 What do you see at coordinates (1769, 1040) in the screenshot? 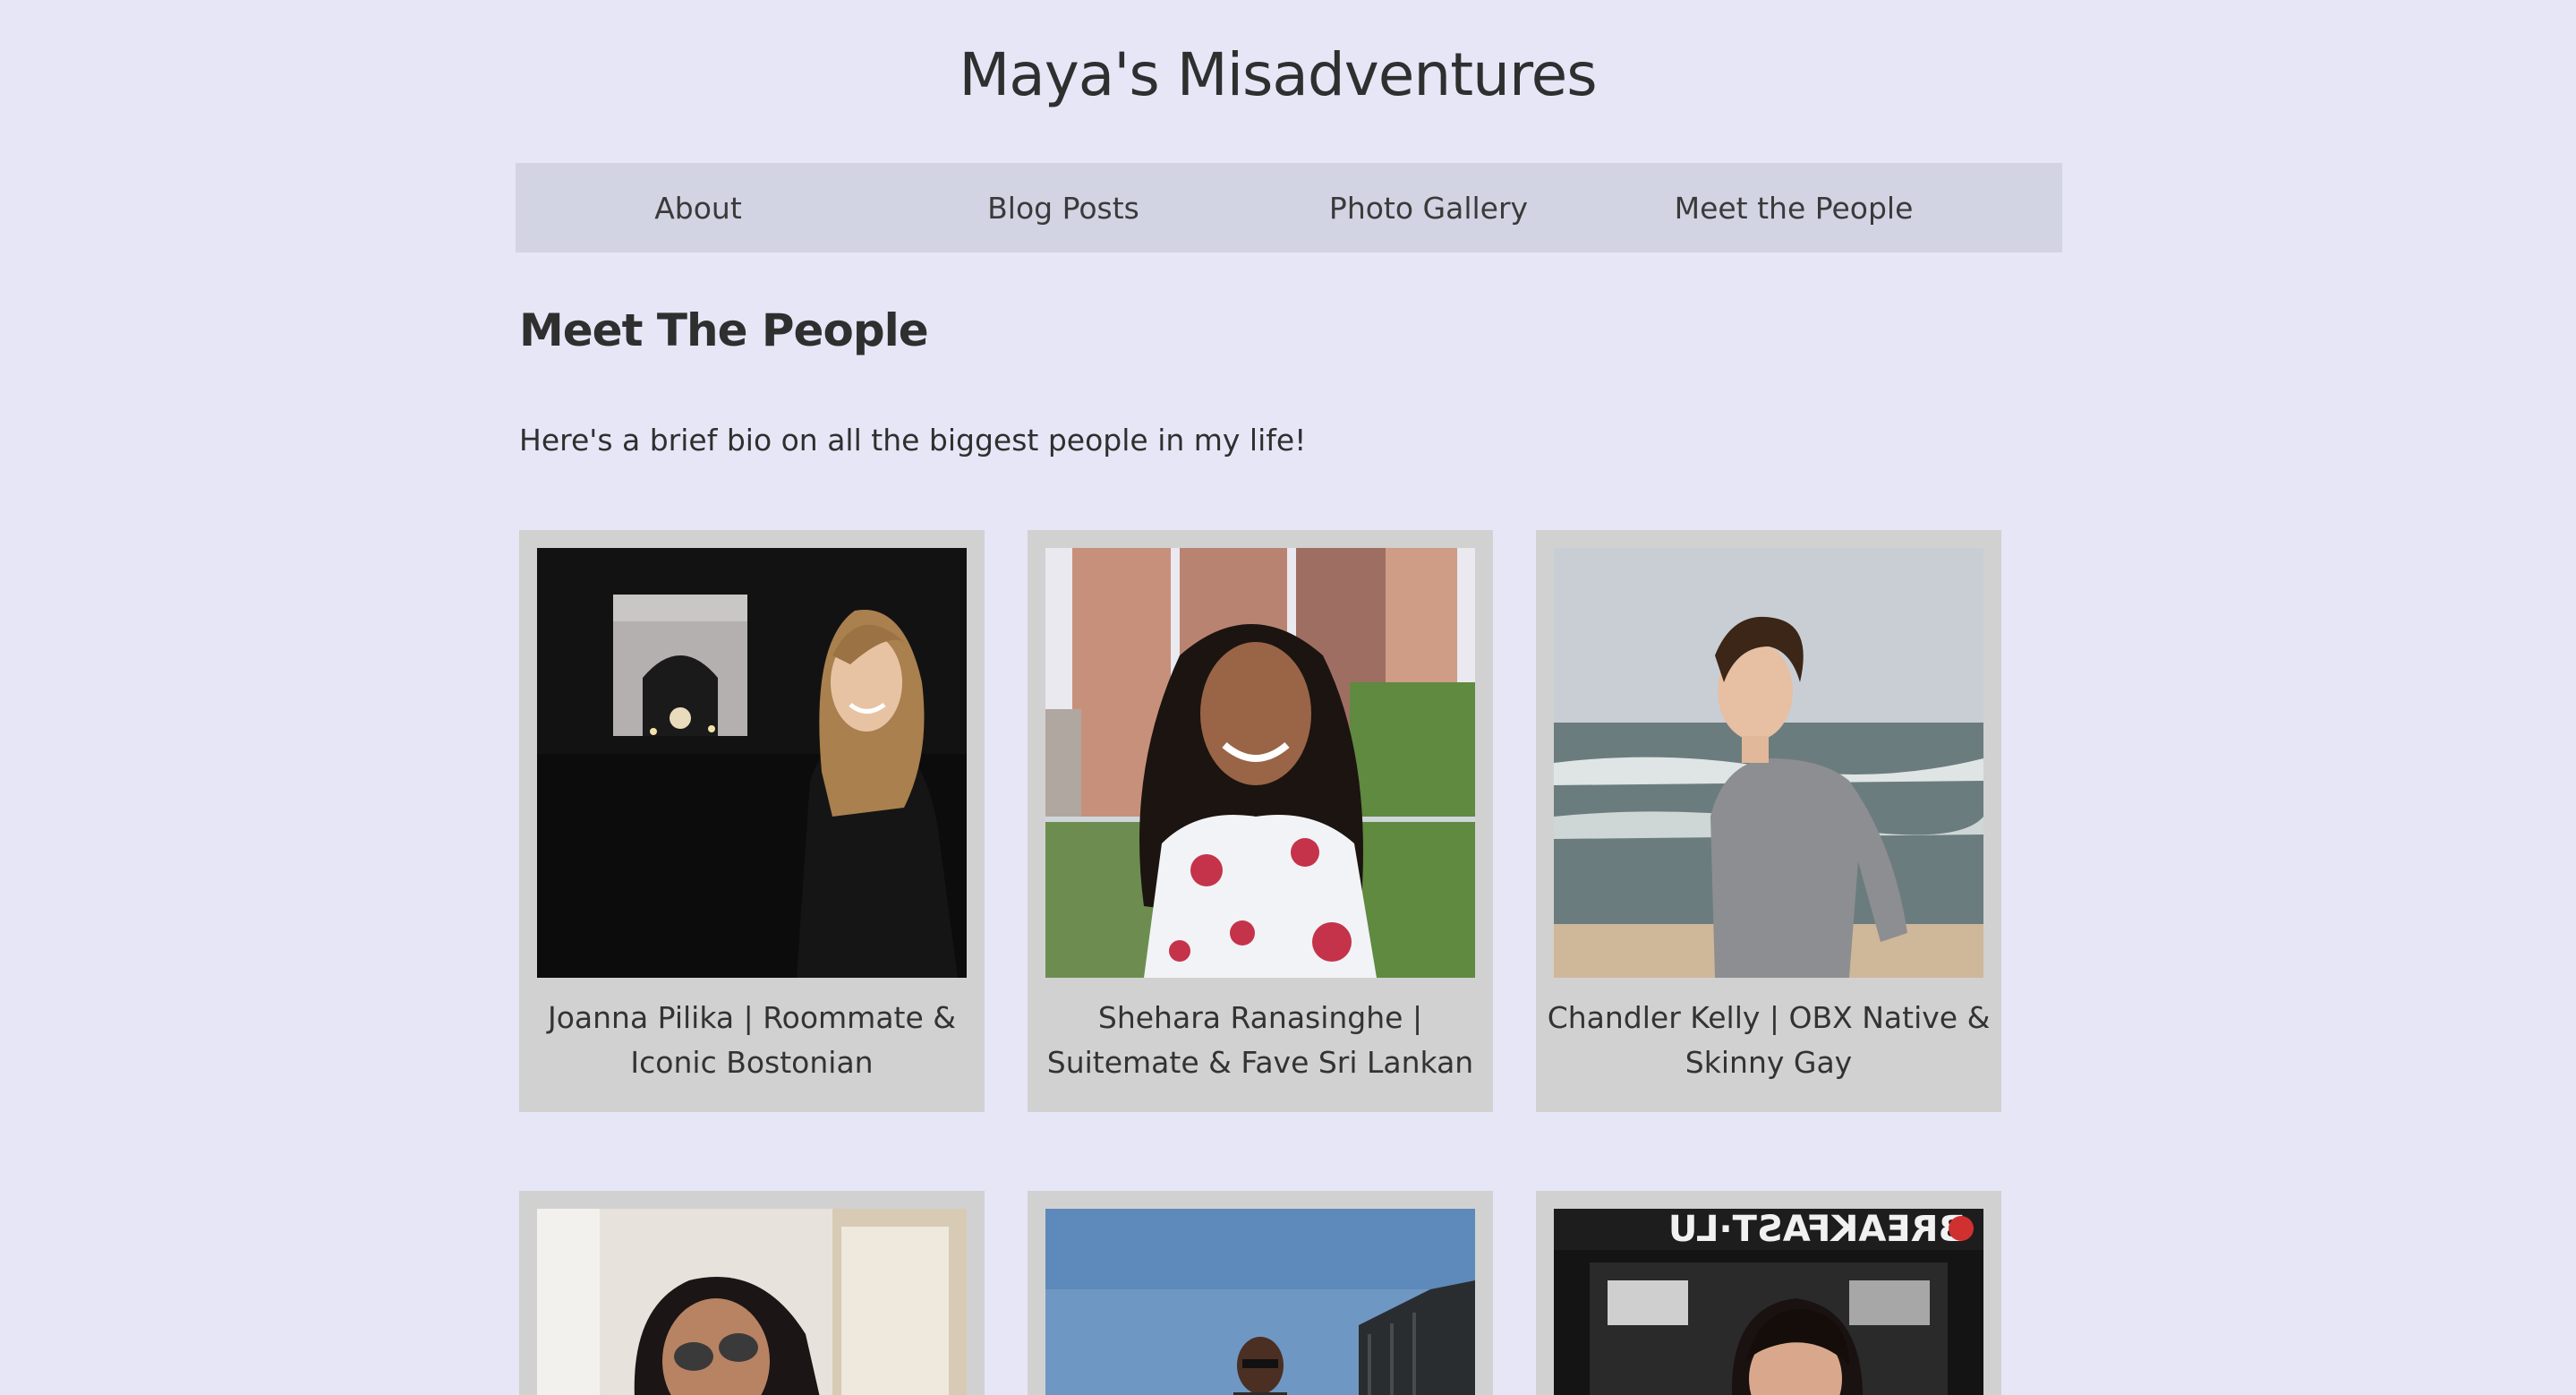
I see `person-caption: Chandler Kelly | OBX Native & Skinny Gay` at bounding box center [1769, 1040].